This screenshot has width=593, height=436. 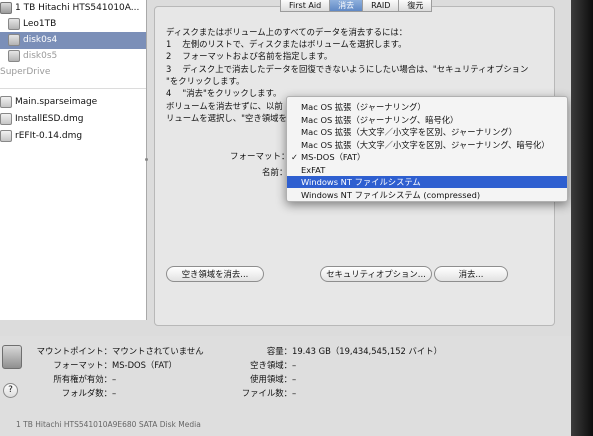 I want to click on screen-edge, so click(x=582, y=218).